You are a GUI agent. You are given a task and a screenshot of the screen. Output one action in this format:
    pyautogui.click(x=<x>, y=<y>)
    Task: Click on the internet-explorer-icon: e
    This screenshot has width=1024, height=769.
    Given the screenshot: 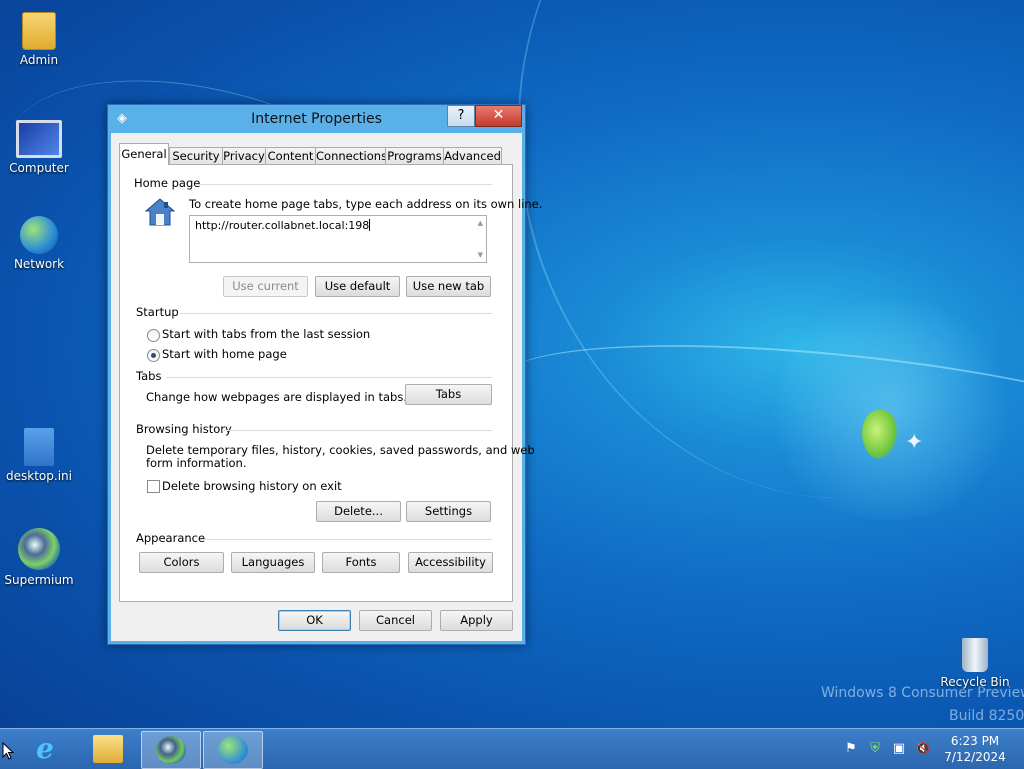 What is the action you would take?
    pyautogui.click(x=45, y=748)
    